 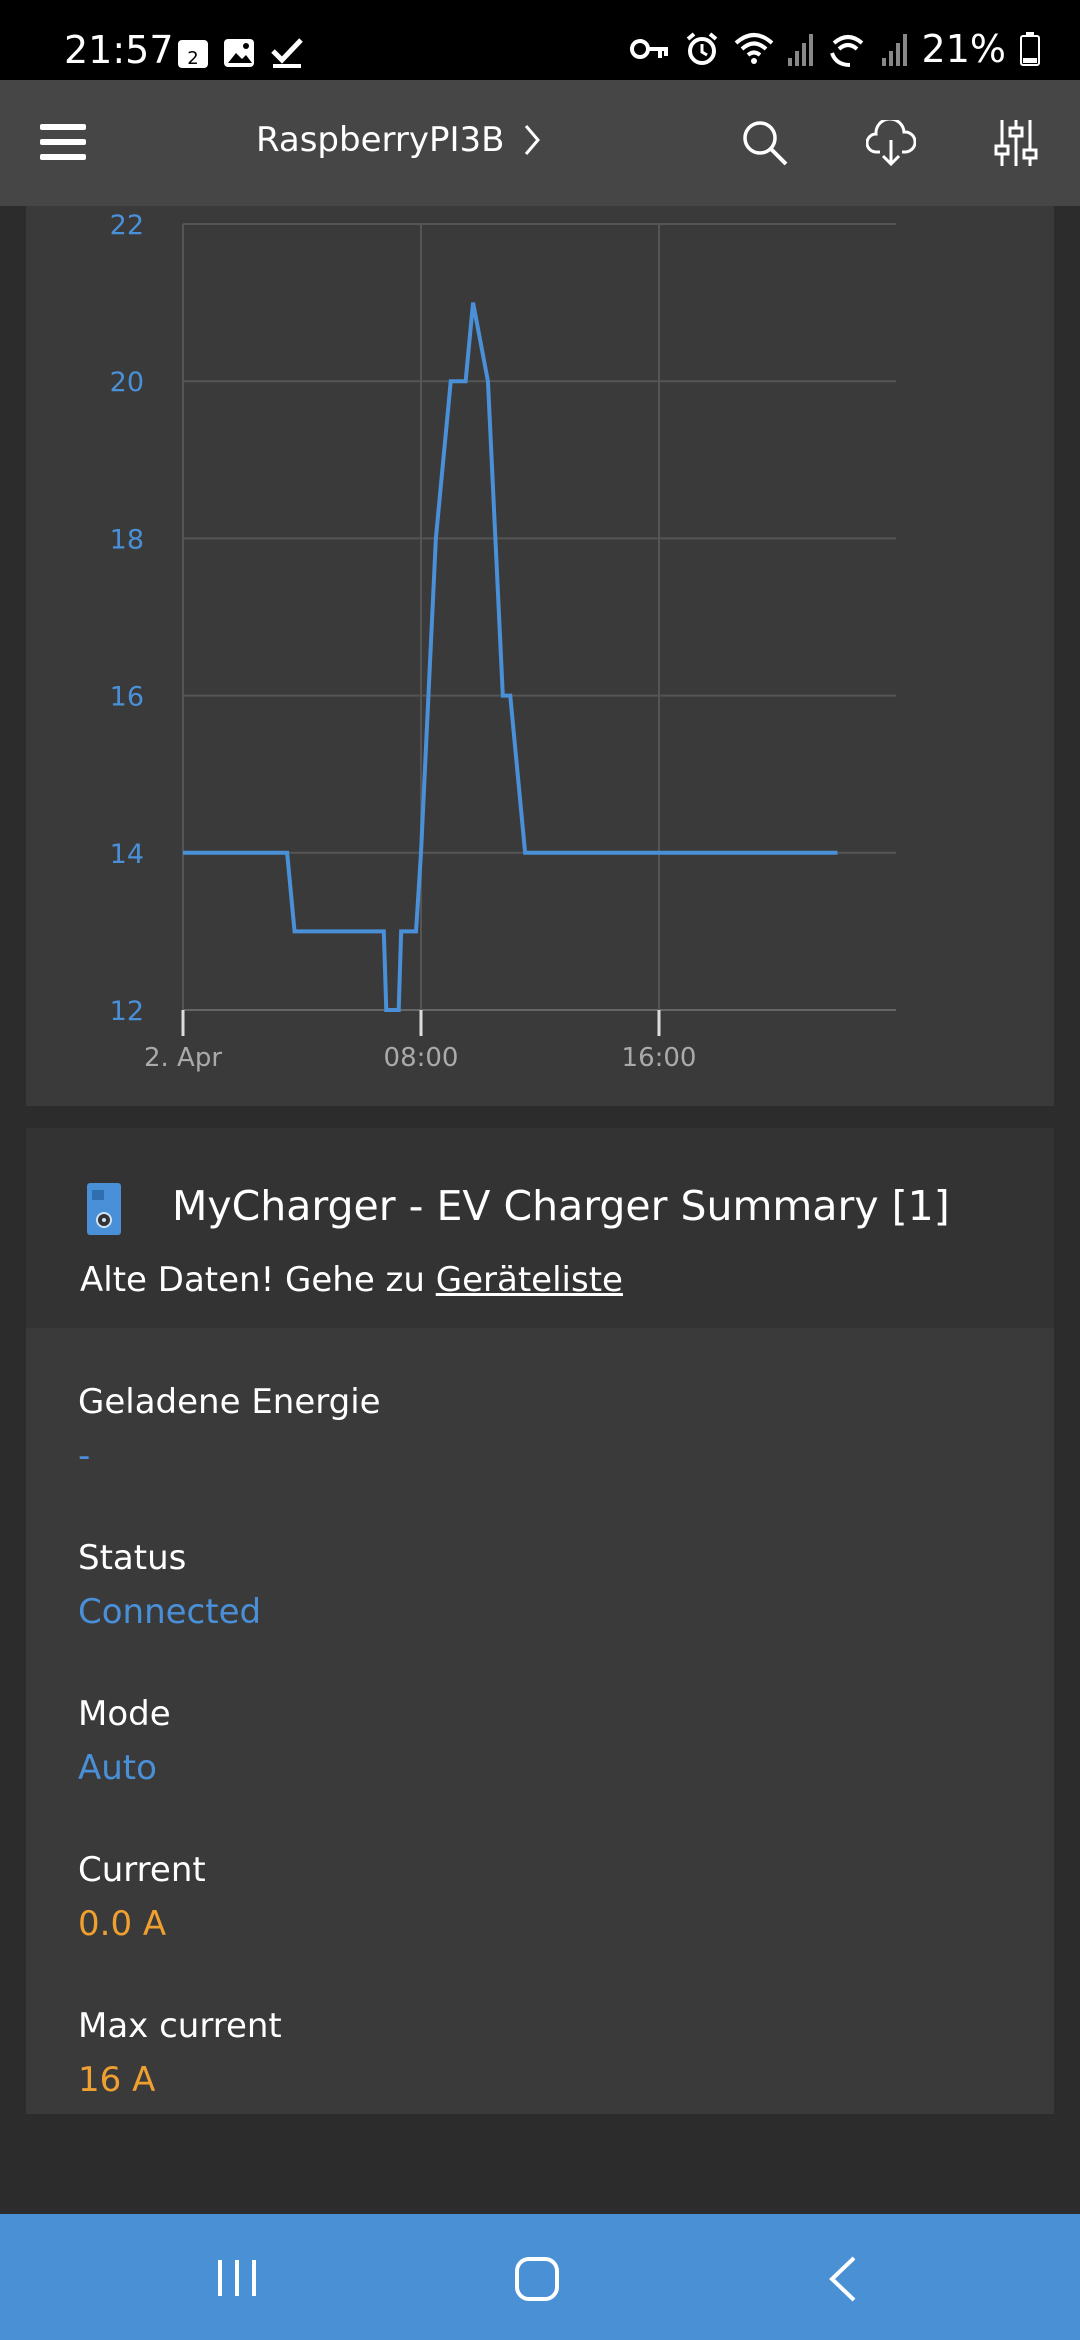 What do you see at coordinates (127, 1011) in the screenshot?
I see `y-tick-label: 12` at bounding box center [127, 1011].